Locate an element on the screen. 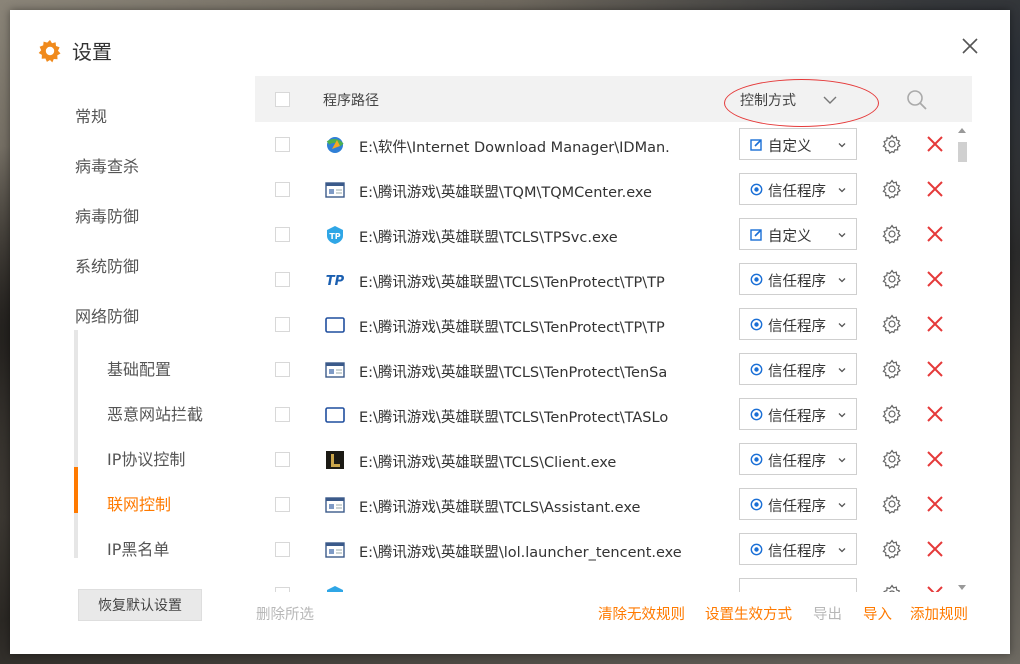  submenu-track is located at coordinates (76, 444).